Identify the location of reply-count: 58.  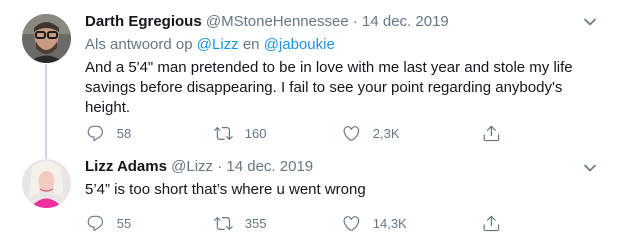
(124, 133).